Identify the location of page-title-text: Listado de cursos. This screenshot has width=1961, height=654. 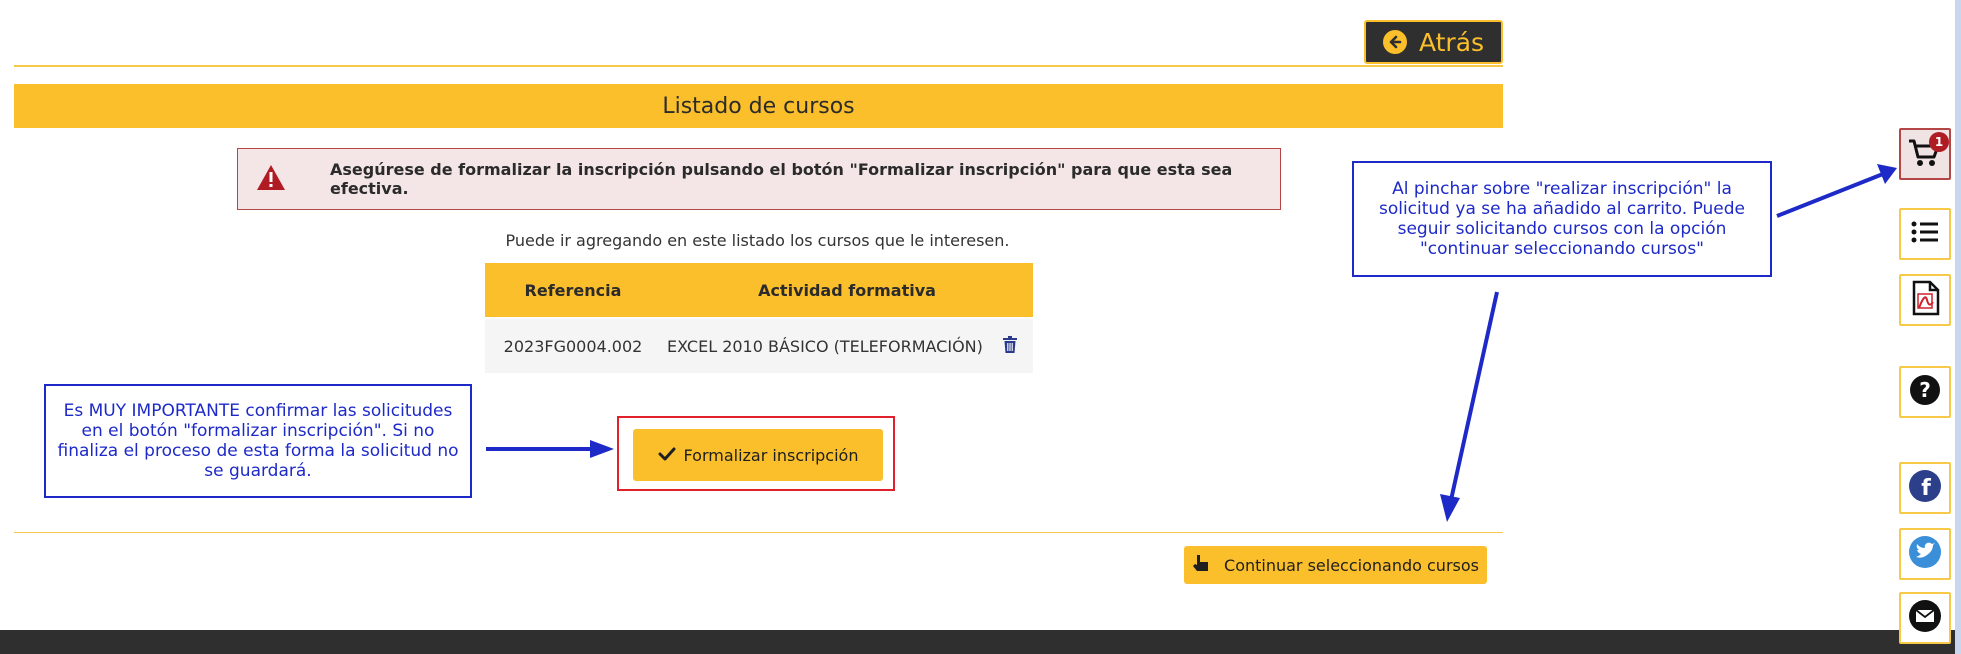
(758, 106).